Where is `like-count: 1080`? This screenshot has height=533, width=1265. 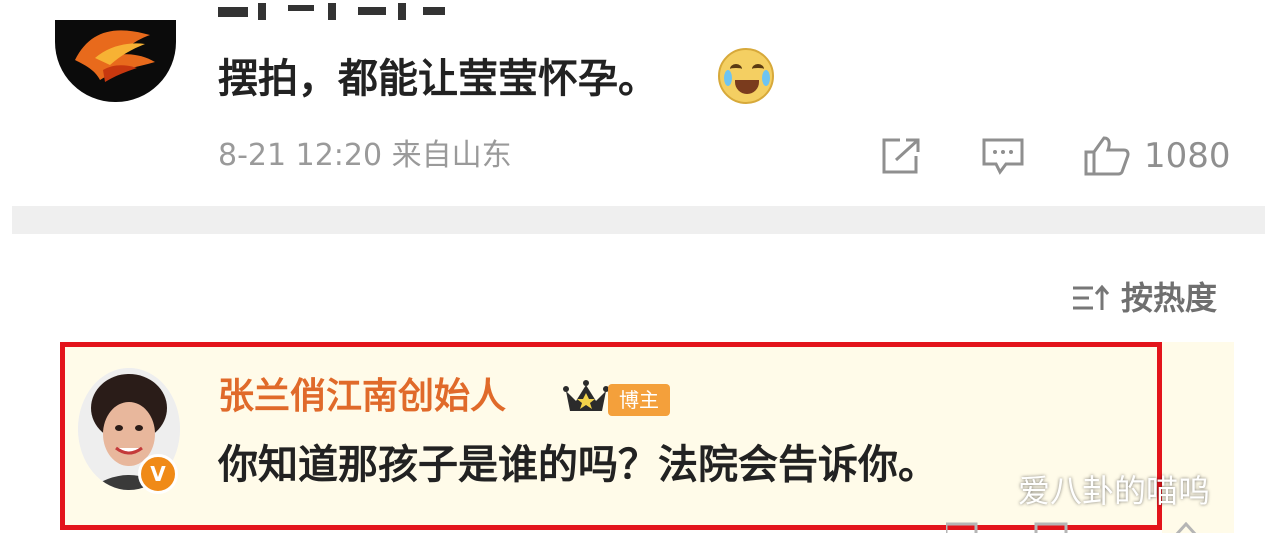
like-count: 1080 is located at coordinates (1187, 156).